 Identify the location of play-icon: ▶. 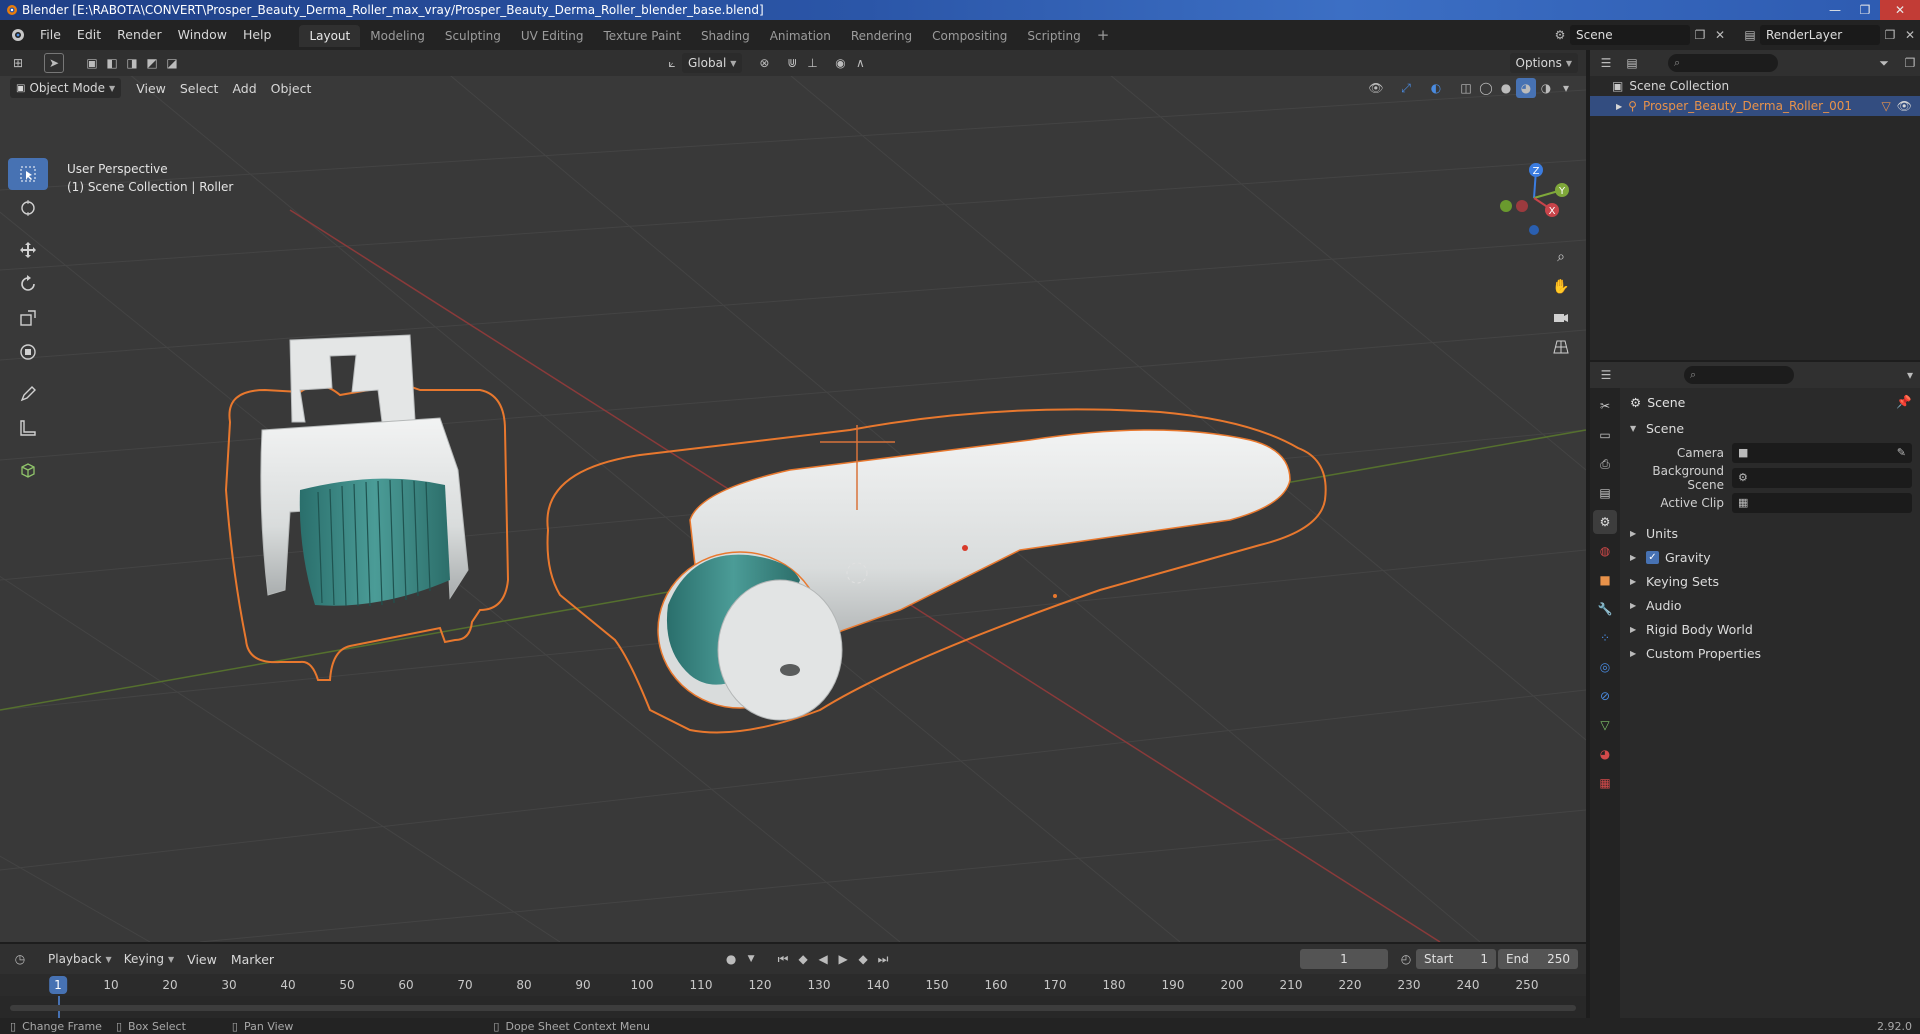
(843, 959).